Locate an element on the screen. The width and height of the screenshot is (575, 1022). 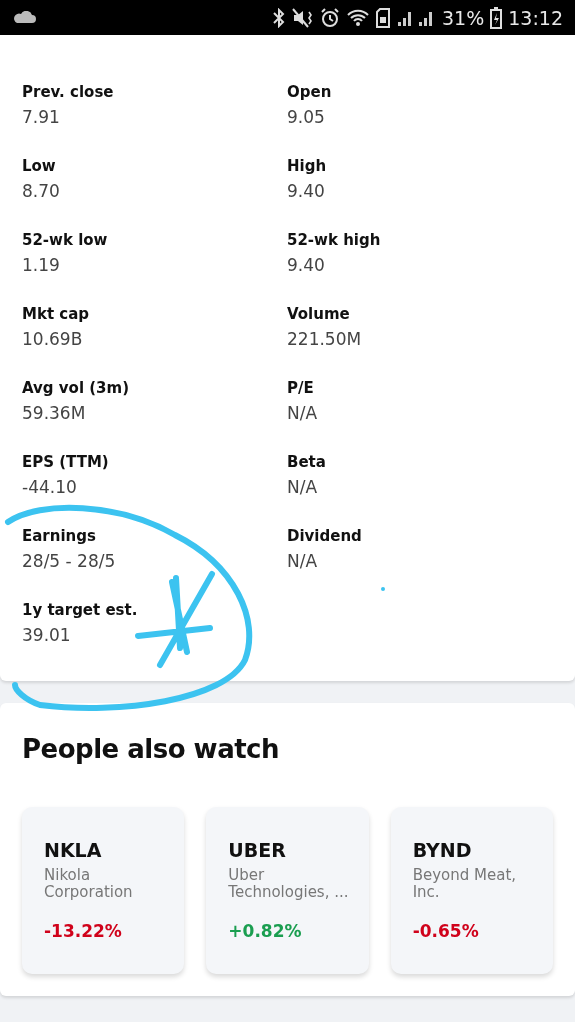
statistic-label: Beta is located at coordinates (306, 462).